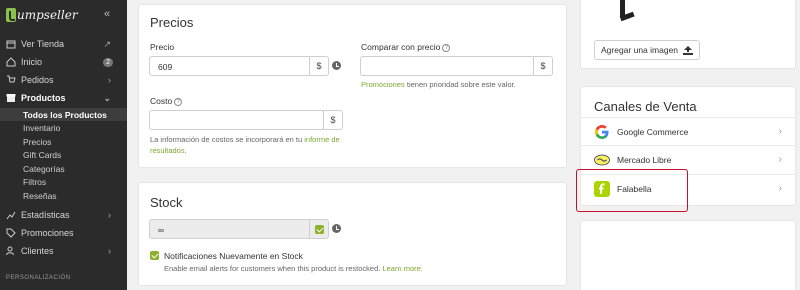 Image resolution: width=800 pixels, height=290 pixels. I want to click on channel-label: Mercado Libre, so click(644, 159).